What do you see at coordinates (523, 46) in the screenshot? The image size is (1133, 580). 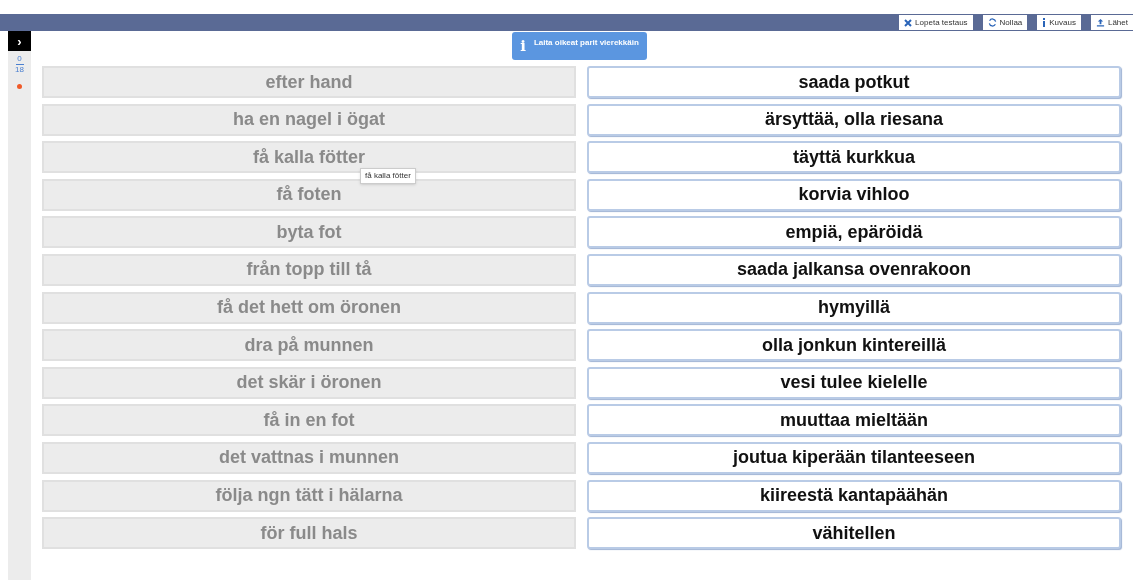 I see `info-icon: i` at bounding box center [523, 46].